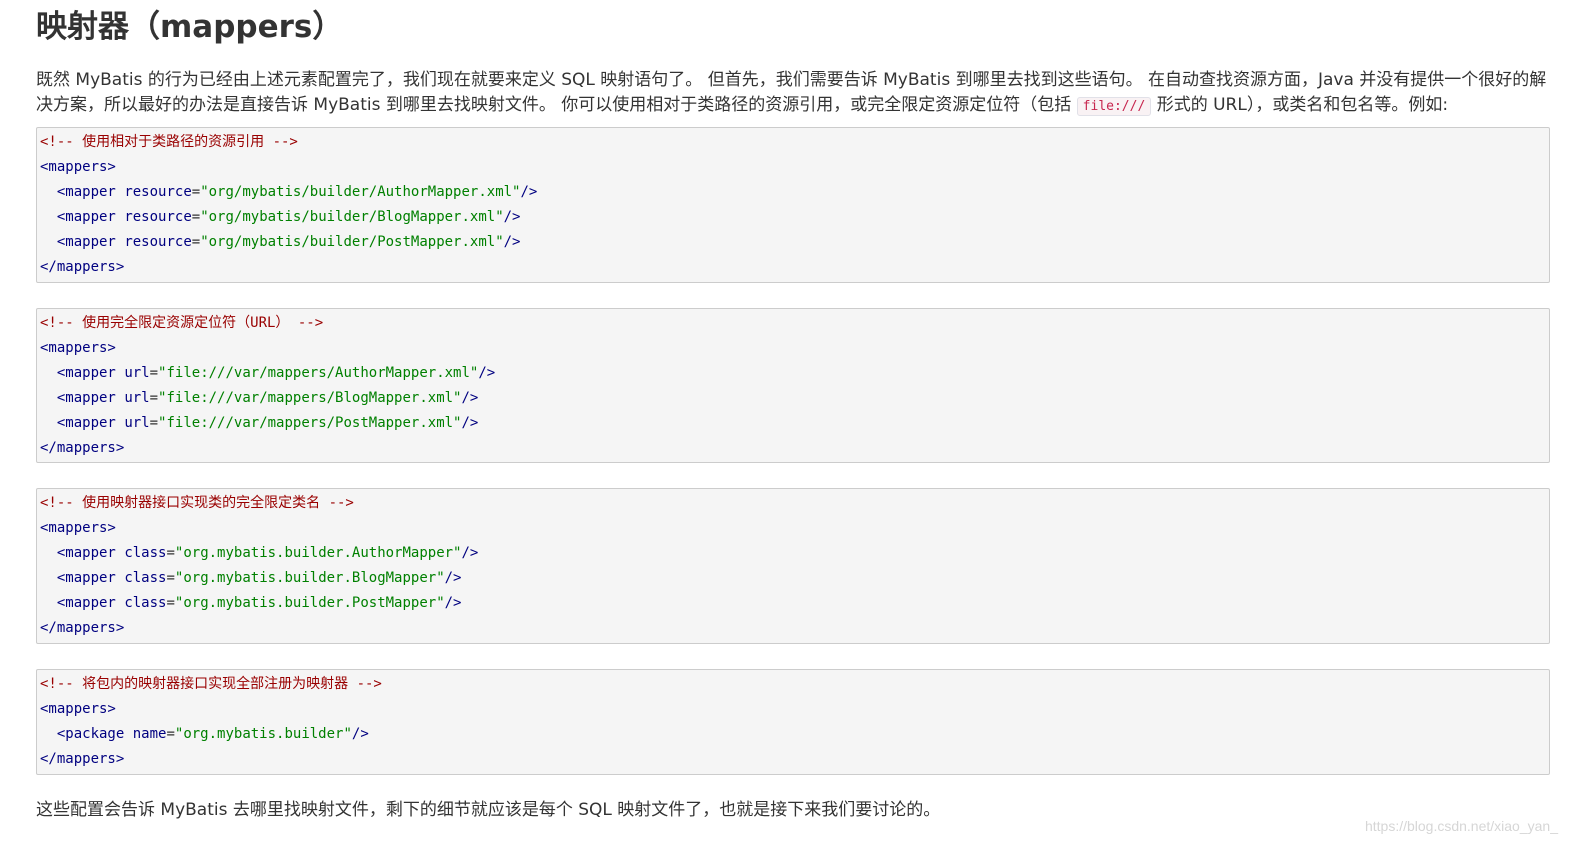 This screenshot has width=1584, height=854. What do you see at coordinates (1300, 105) in the screenshot?
I see `intro-text-after: 形式的 URL），或类名和包名等。例如:` at bounding box center [1300, 105].